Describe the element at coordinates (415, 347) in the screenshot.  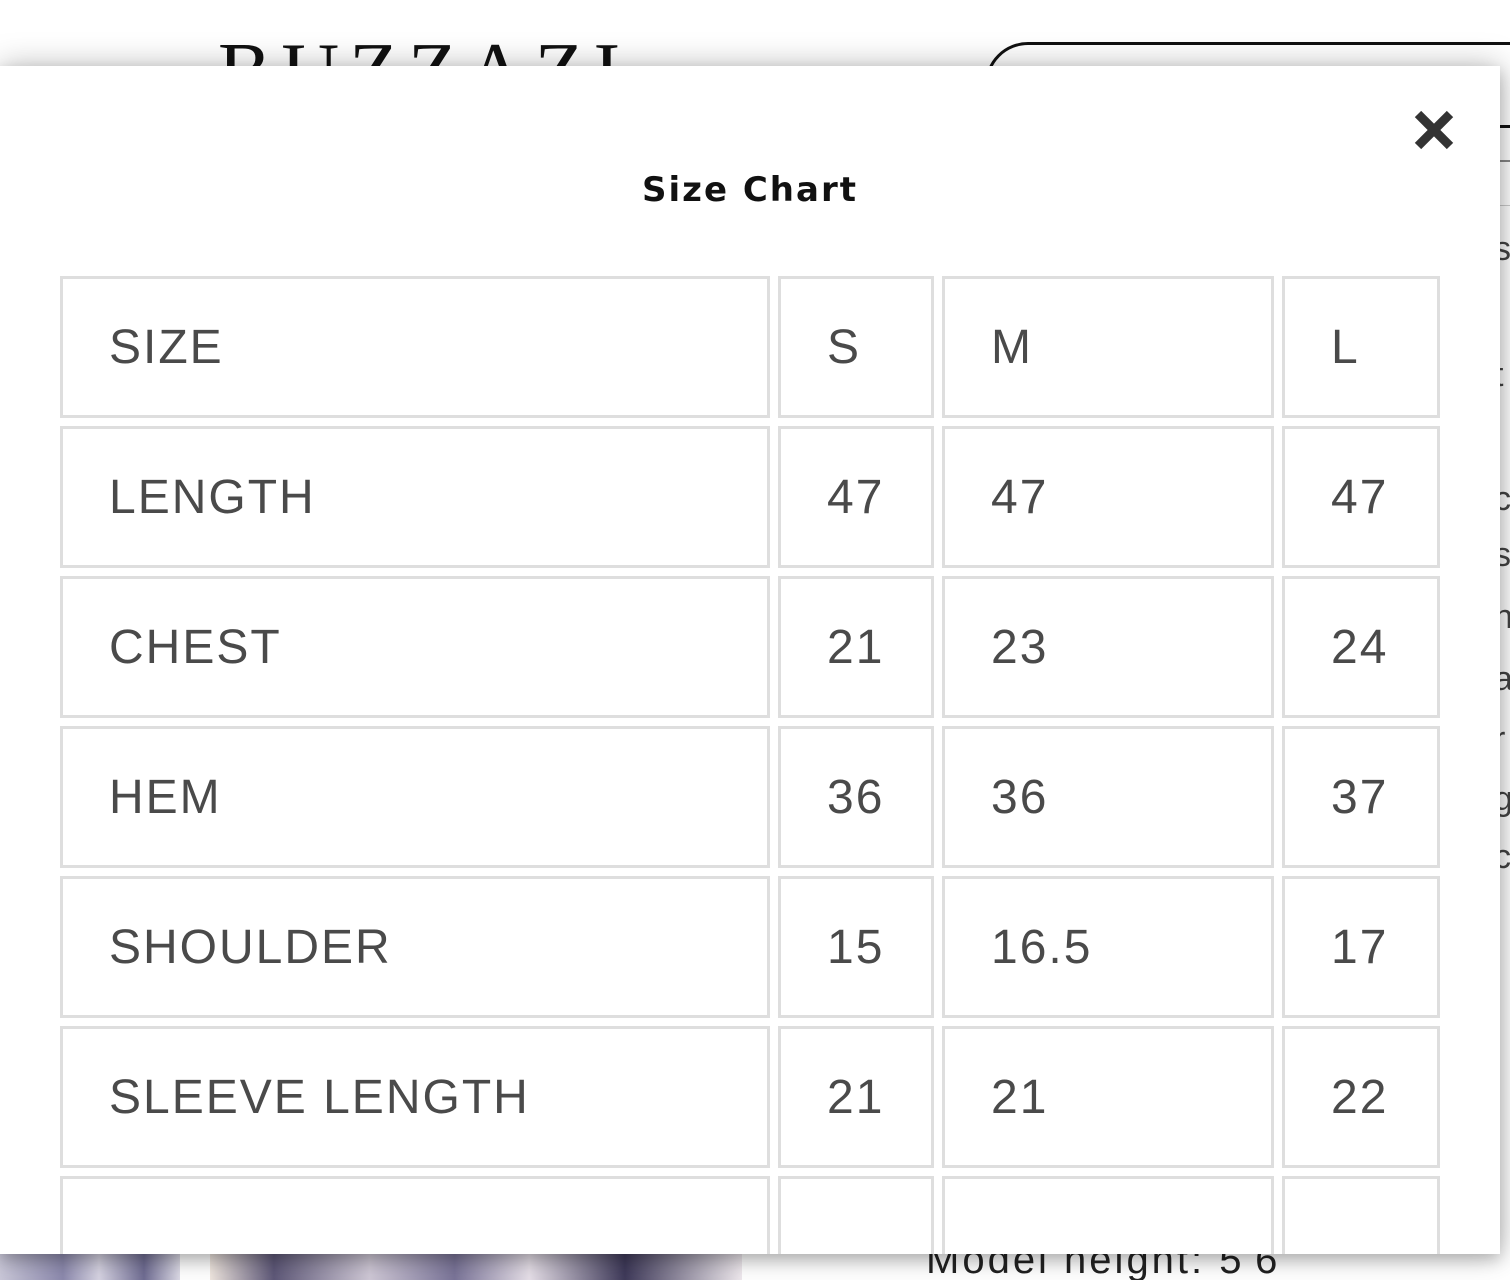
I see `table-header-cell: SIZE` at that location.